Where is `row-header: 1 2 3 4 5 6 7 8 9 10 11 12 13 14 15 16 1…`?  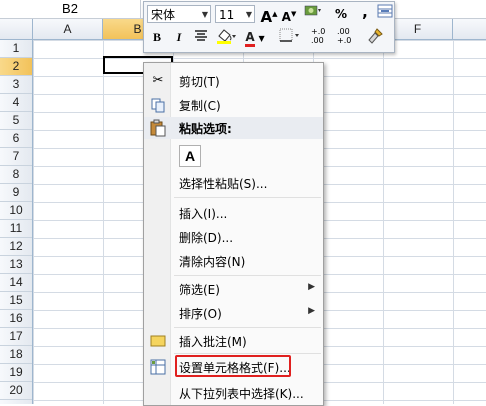 row-header: 1 2 3 4 5 6 7 8 9 10 11 12 13 14 15 16 1… is located at coordinates (16, 222).